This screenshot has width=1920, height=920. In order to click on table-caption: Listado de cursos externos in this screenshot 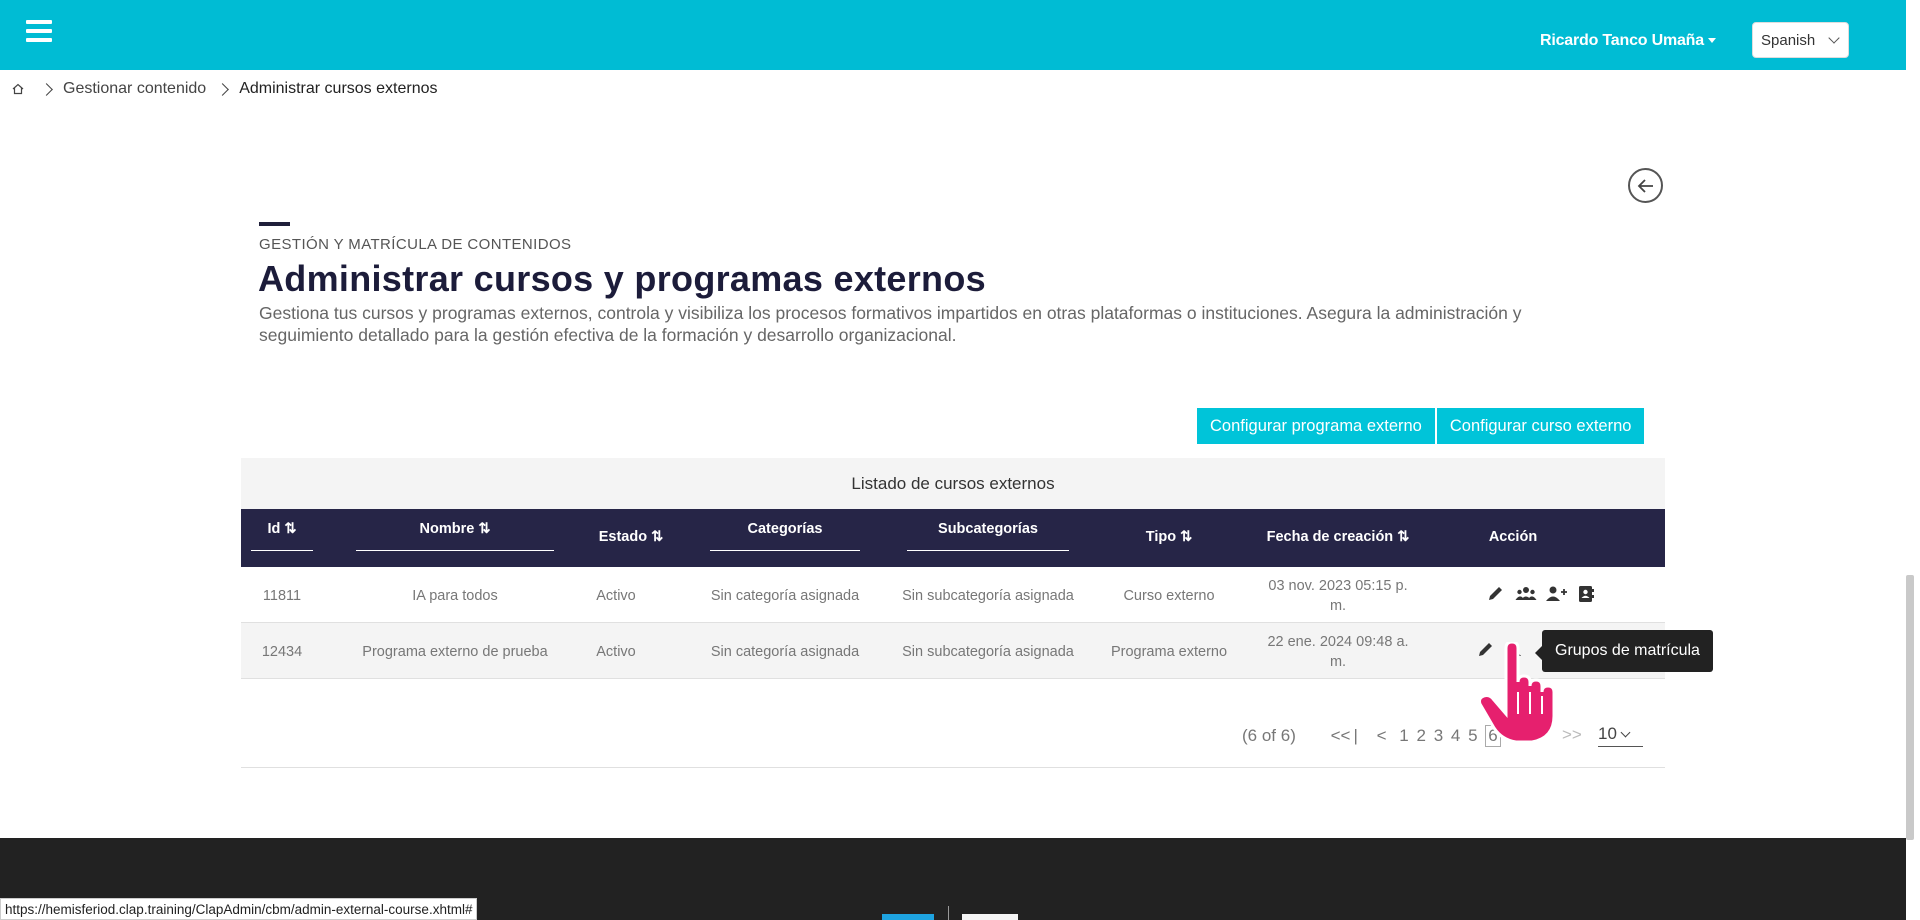, I will do `click(953, 483)`.